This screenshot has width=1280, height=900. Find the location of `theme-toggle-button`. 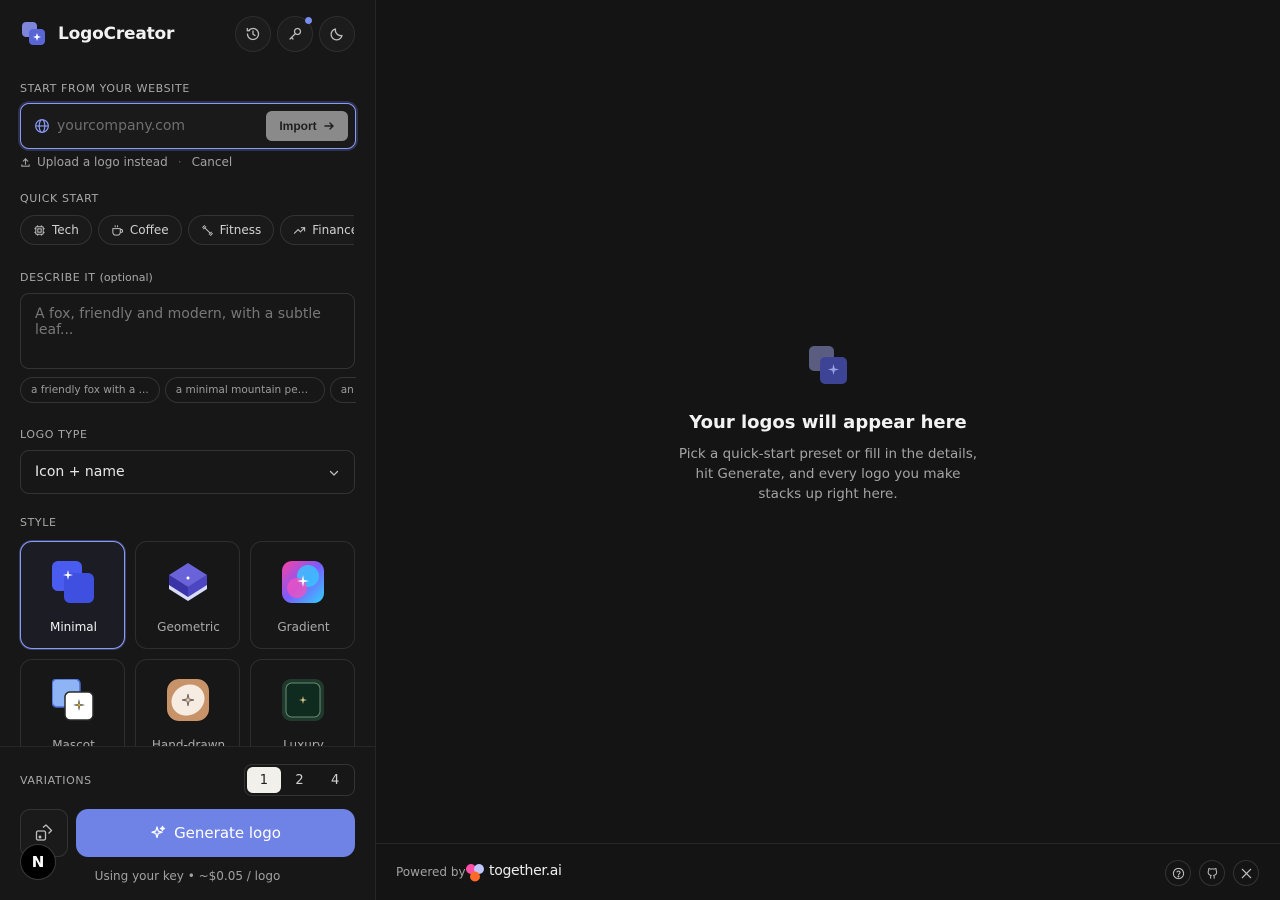

theme-toggle-button is located at coordinates (337, 34).